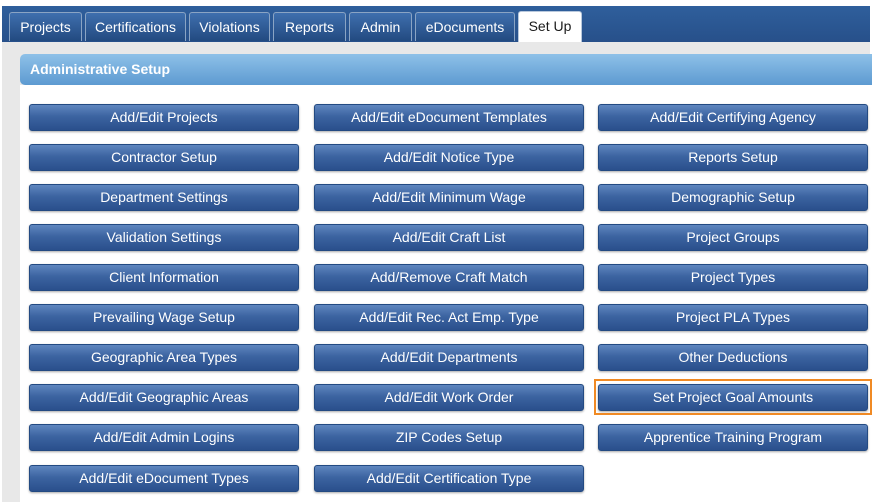 The image size is (872, 502). What do you see at coordinates (164, 357) in the screenshot?
I see `geographic-area-types-button: Geographic Area Types` at bounding box center [164, 357].